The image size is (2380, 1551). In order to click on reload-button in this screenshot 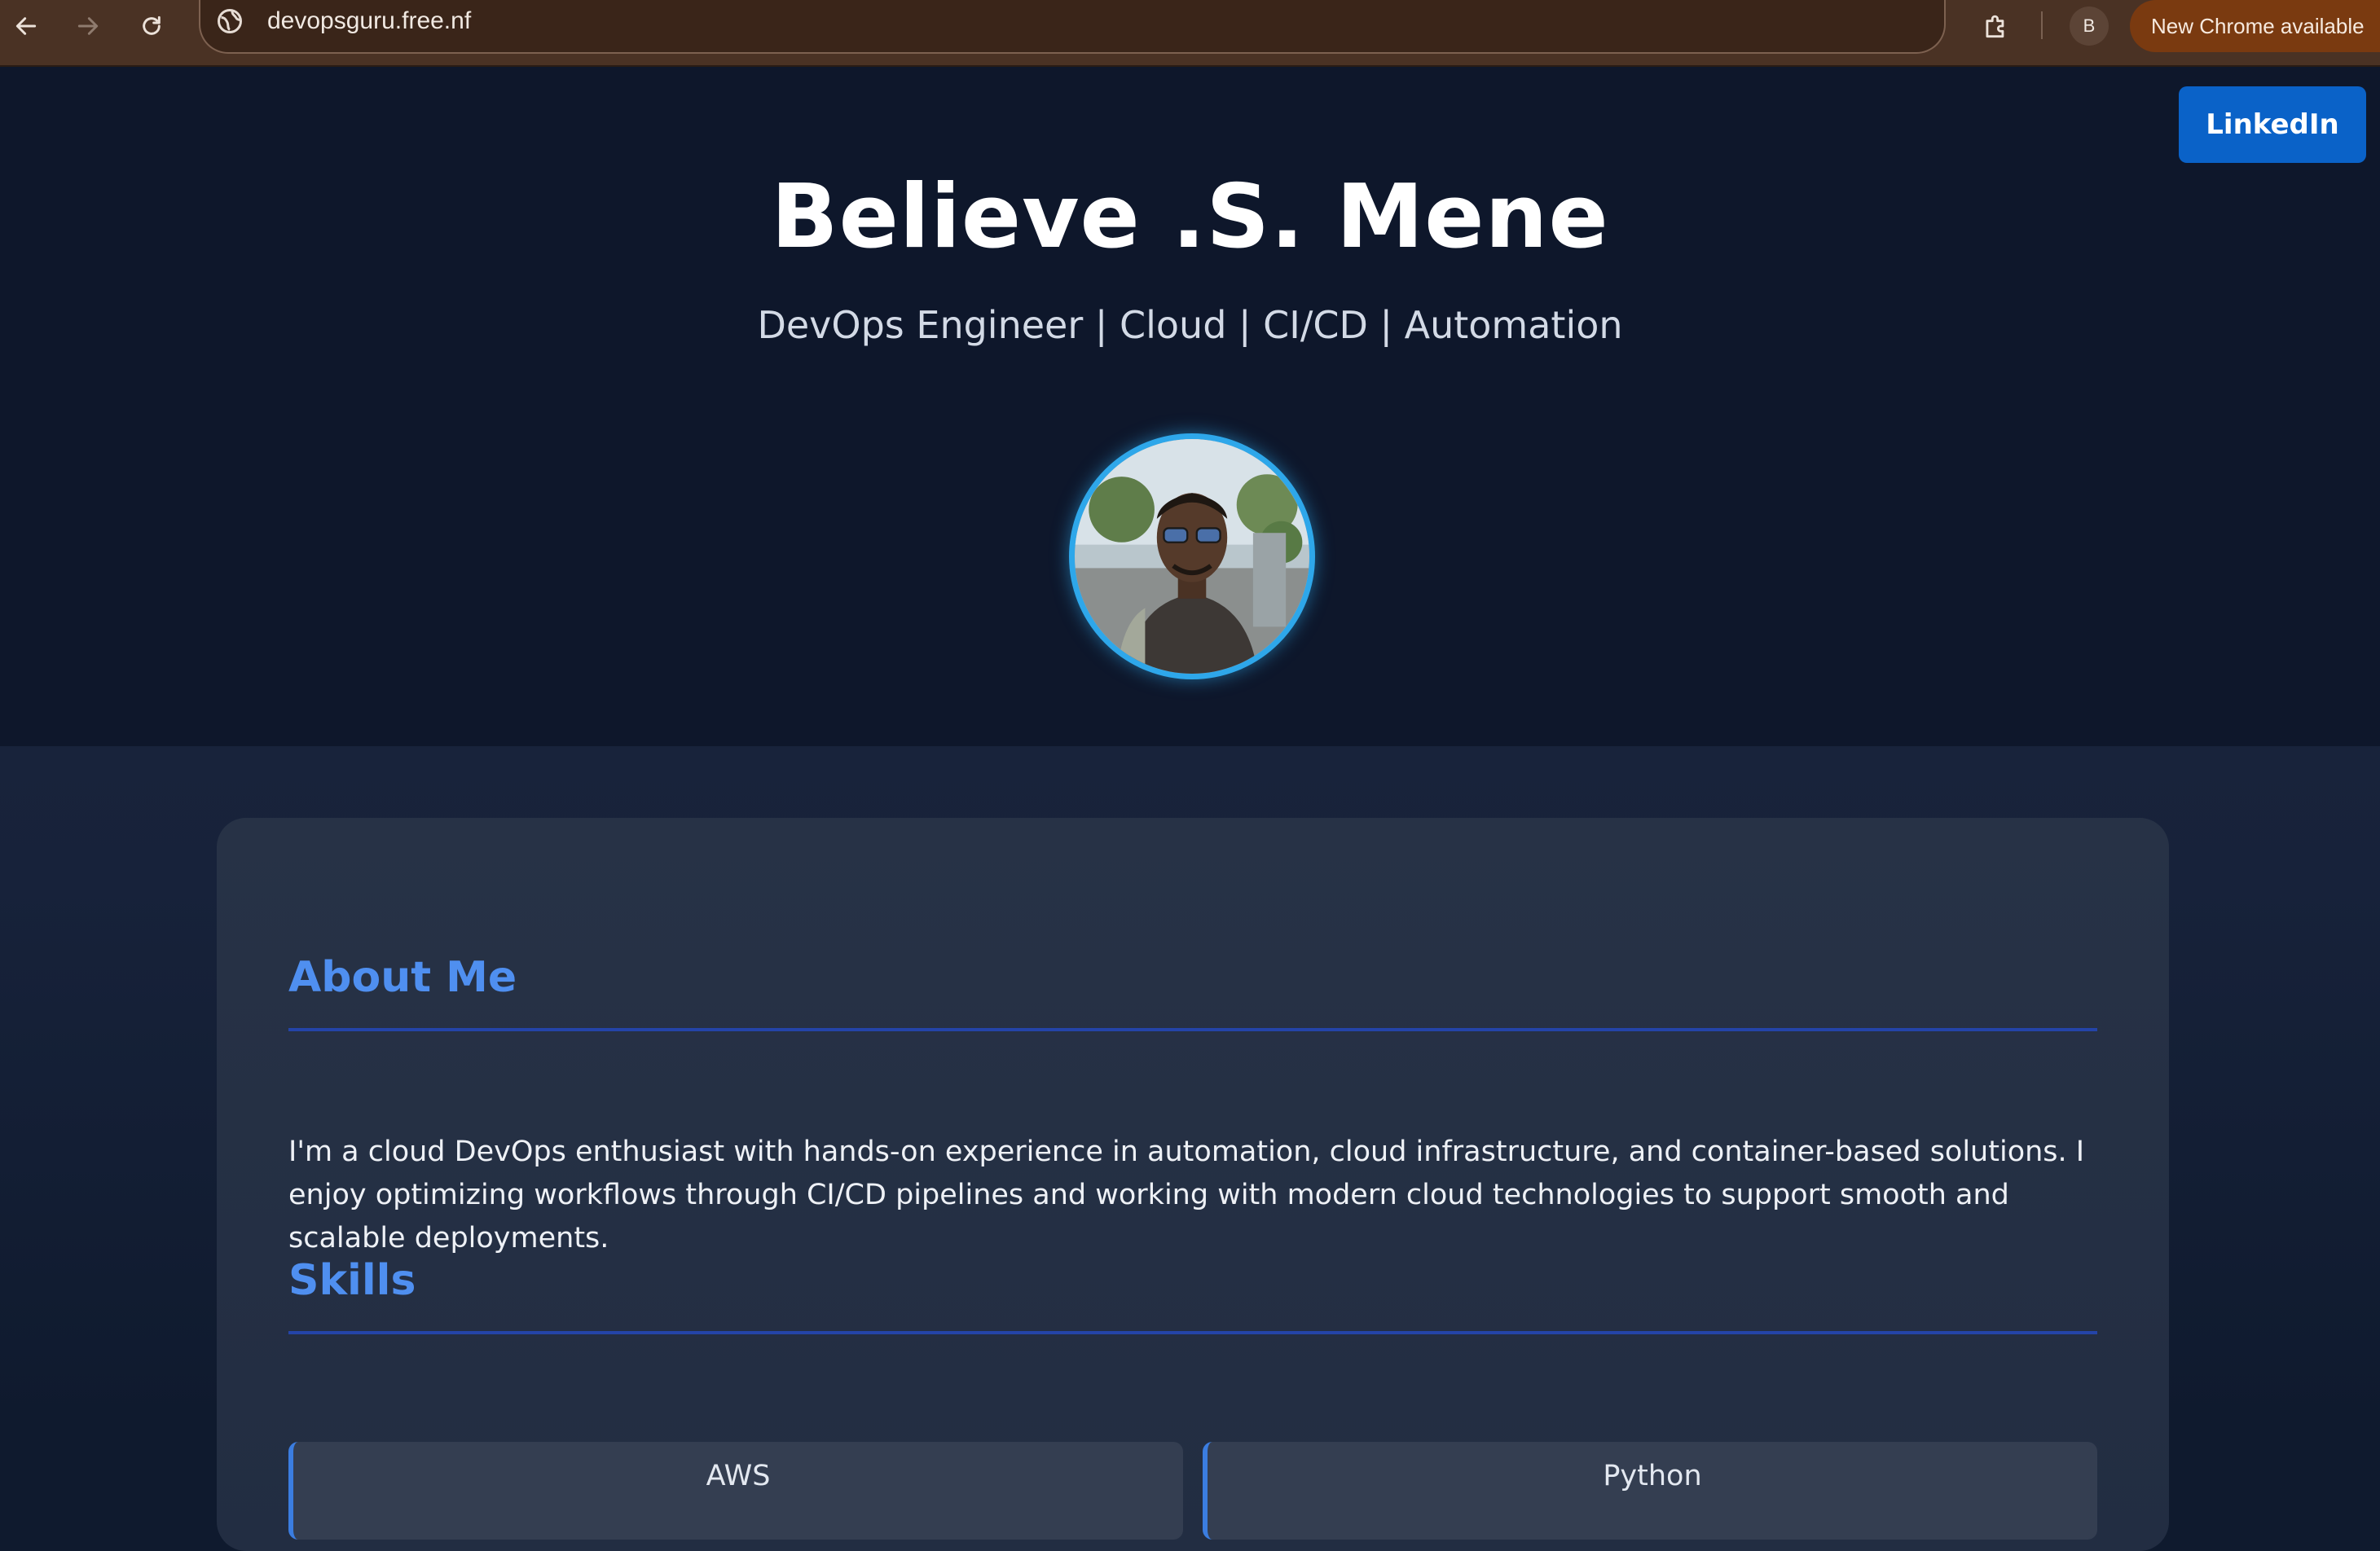, I will do `click(151, 26)`.